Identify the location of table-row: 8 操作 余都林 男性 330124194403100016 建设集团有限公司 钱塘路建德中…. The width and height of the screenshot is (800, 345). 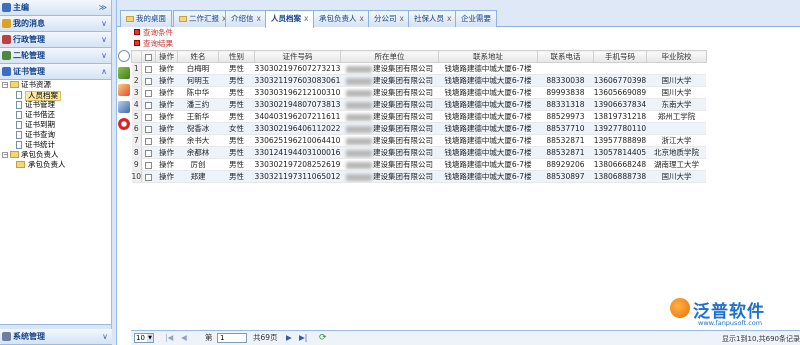
(419, 152).